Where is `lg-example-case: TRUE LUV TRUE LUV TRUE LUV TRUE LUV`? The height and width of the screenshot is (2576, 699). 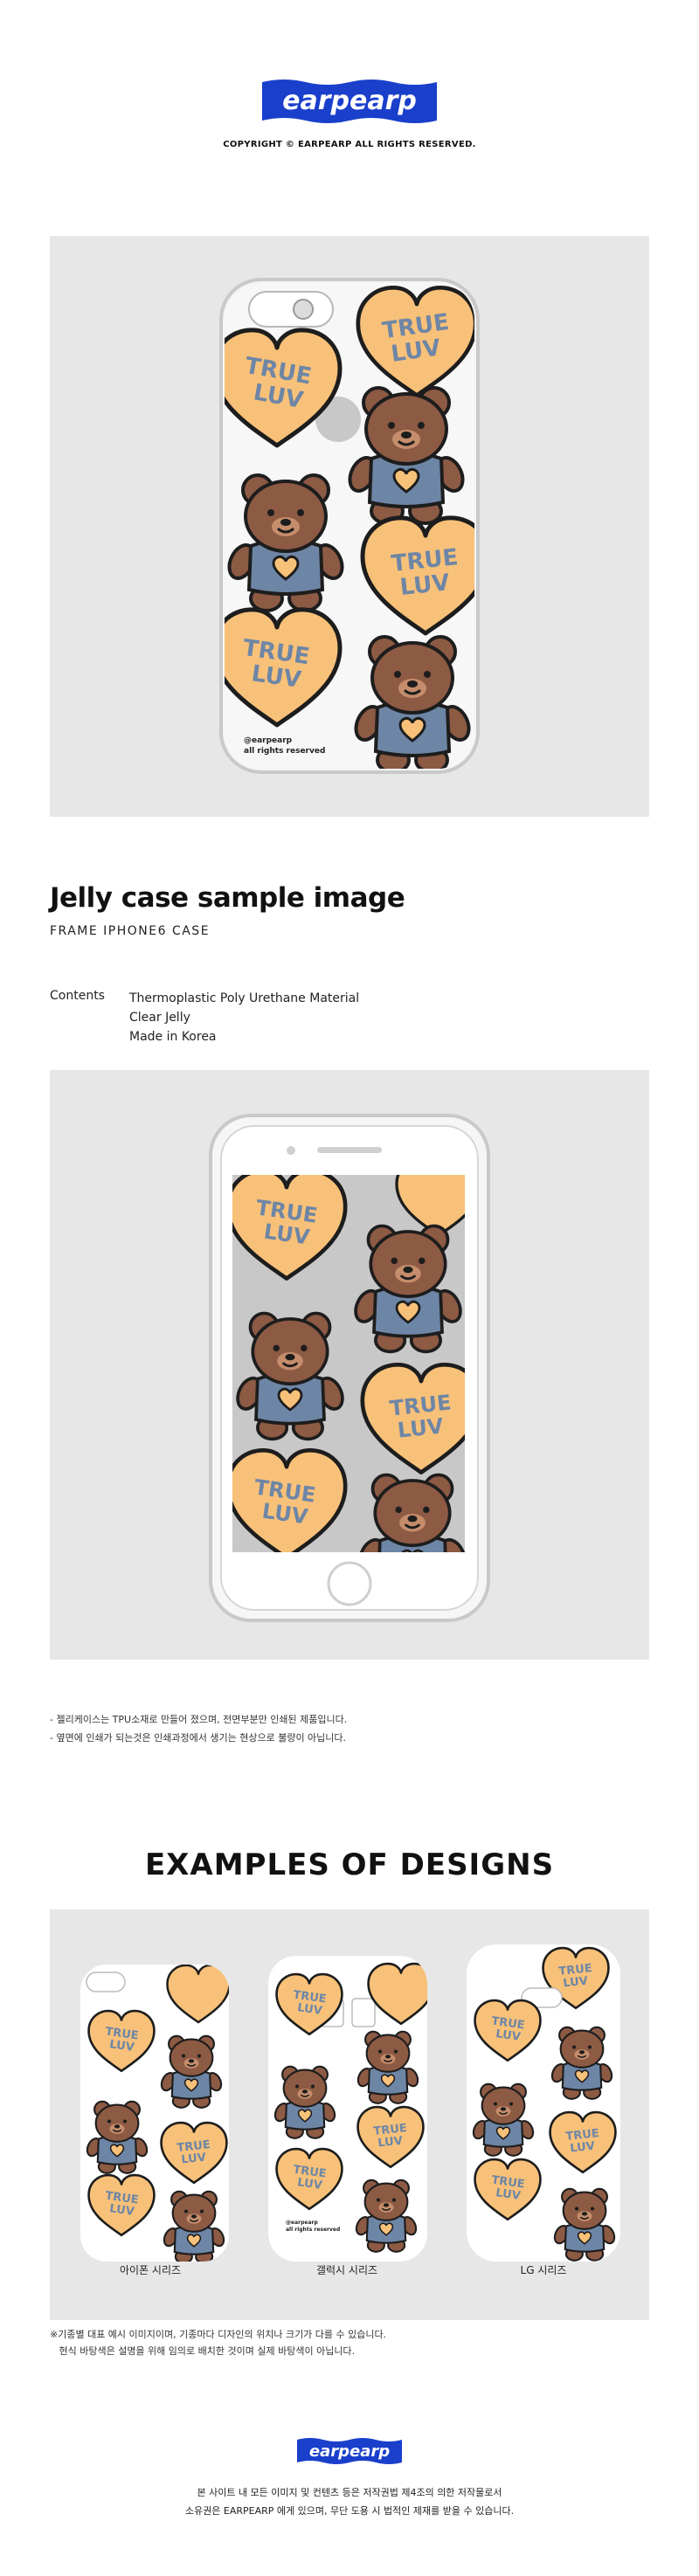
lg-example-case: TRUE LUV TRUE LUV TRUE LUV TRUE LUV is located at coordinates (544, 2103).